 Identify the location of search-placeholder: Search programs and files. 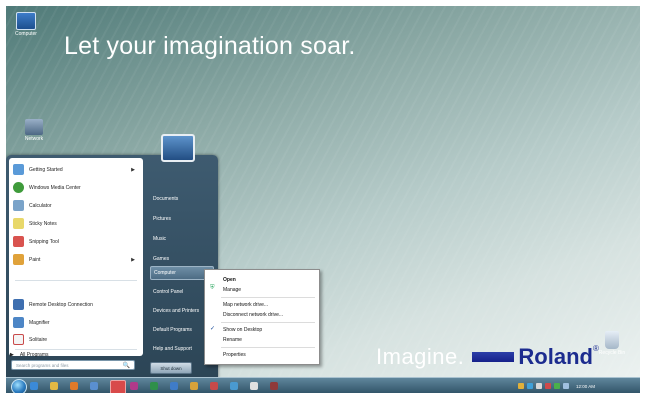
(42, 365).